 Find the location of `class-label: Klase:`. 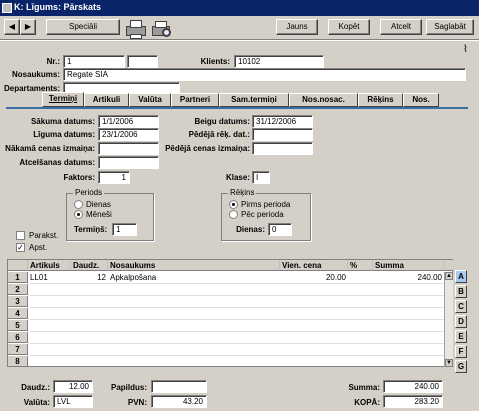

class-label: Klase: is located at coordinates (237, 177).